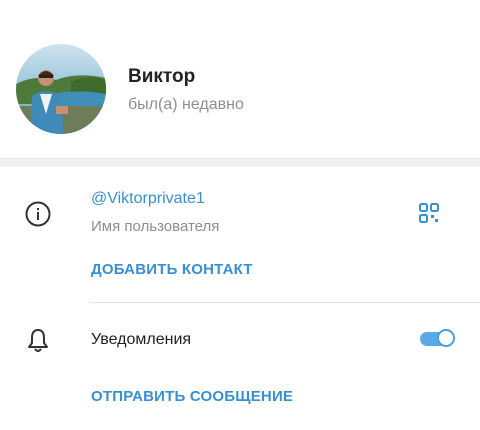  Describe the element at coordinates (162, 76) in the screenshot. I see `profile-name: Виктор` at that location.